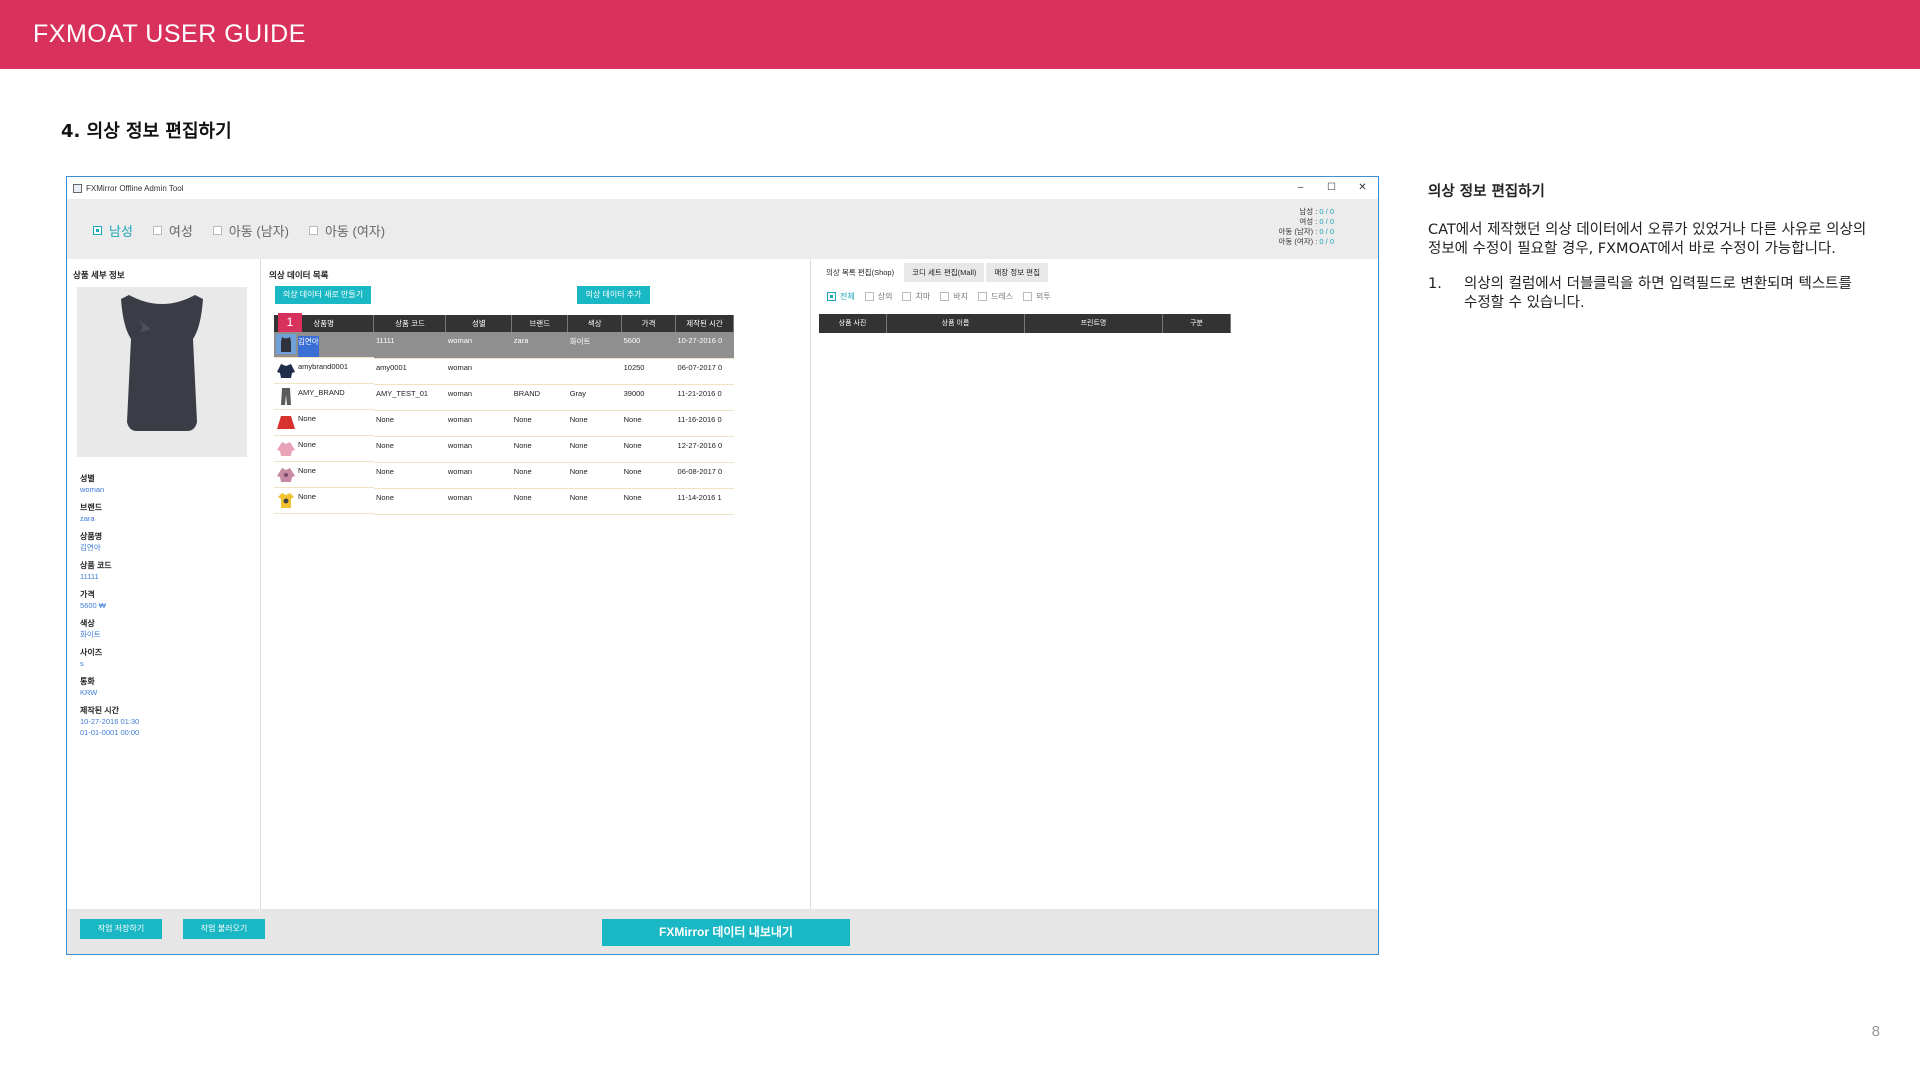  I want to click on detail-field-value: woman, so click(92, 489).